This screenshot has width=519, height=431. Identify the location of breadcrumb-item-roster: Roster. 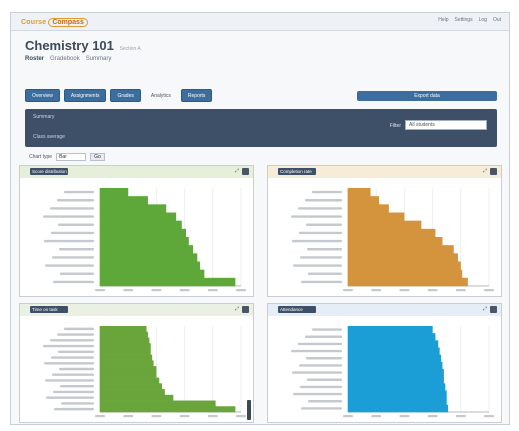
(34, 59).